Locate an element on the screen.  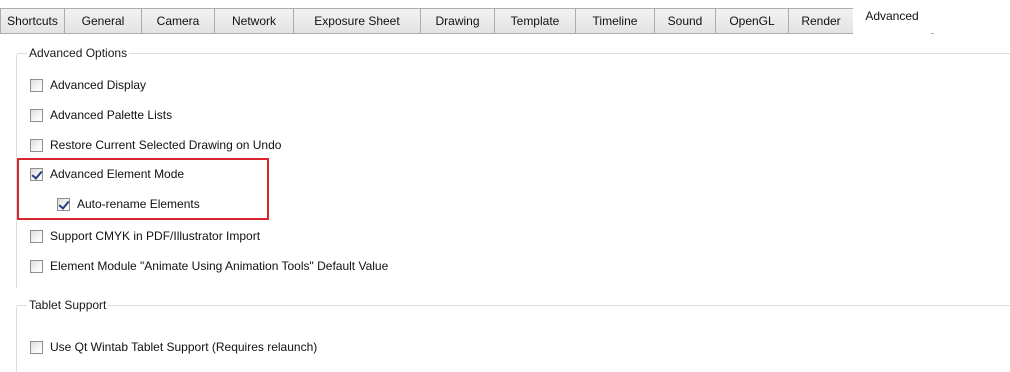
tab-exposure-sheet: Exposure Sheet is located at coordinates (357, 21).